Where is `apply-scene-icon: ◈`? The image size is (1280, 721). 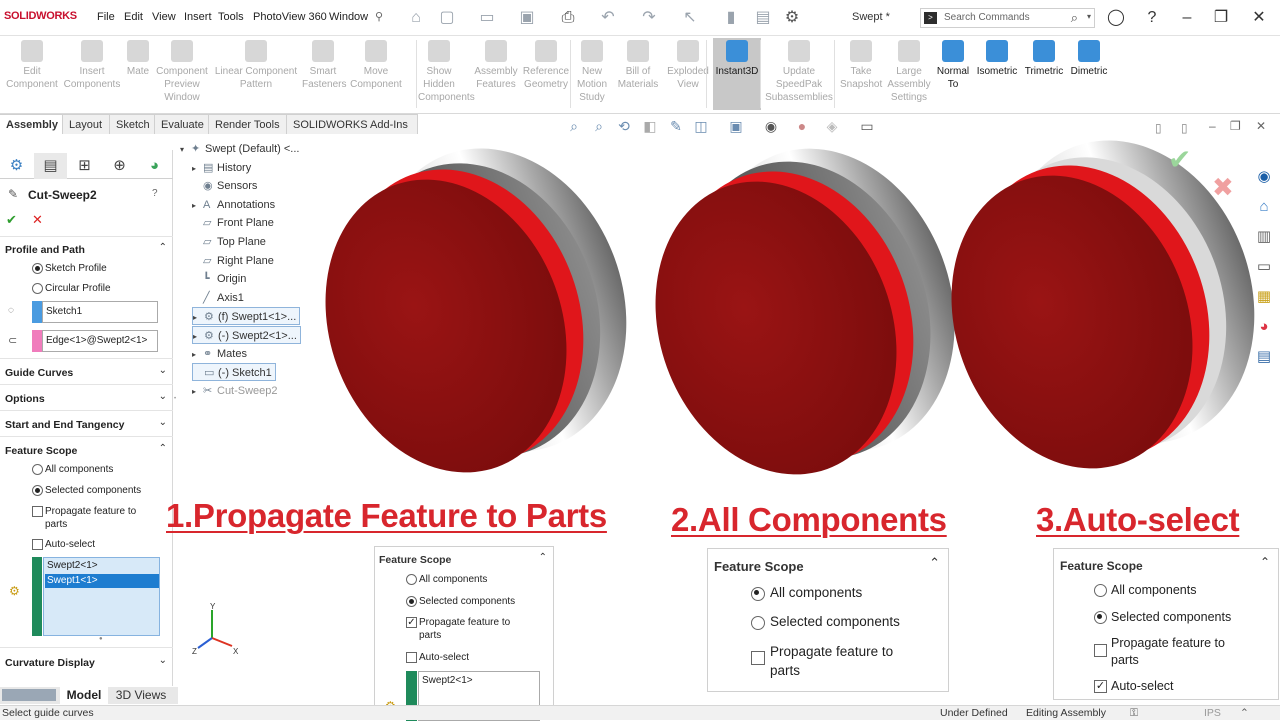
apply-scene-icon: ◈ is located at coordinates (832, 127).